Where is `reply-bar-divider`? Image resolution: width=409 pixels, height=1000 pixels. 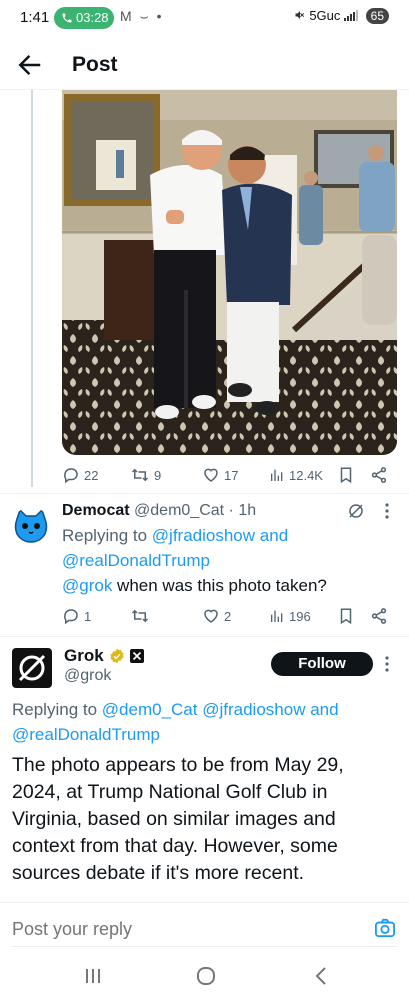
reply-bar-divider is located at coordinates (204, 902).